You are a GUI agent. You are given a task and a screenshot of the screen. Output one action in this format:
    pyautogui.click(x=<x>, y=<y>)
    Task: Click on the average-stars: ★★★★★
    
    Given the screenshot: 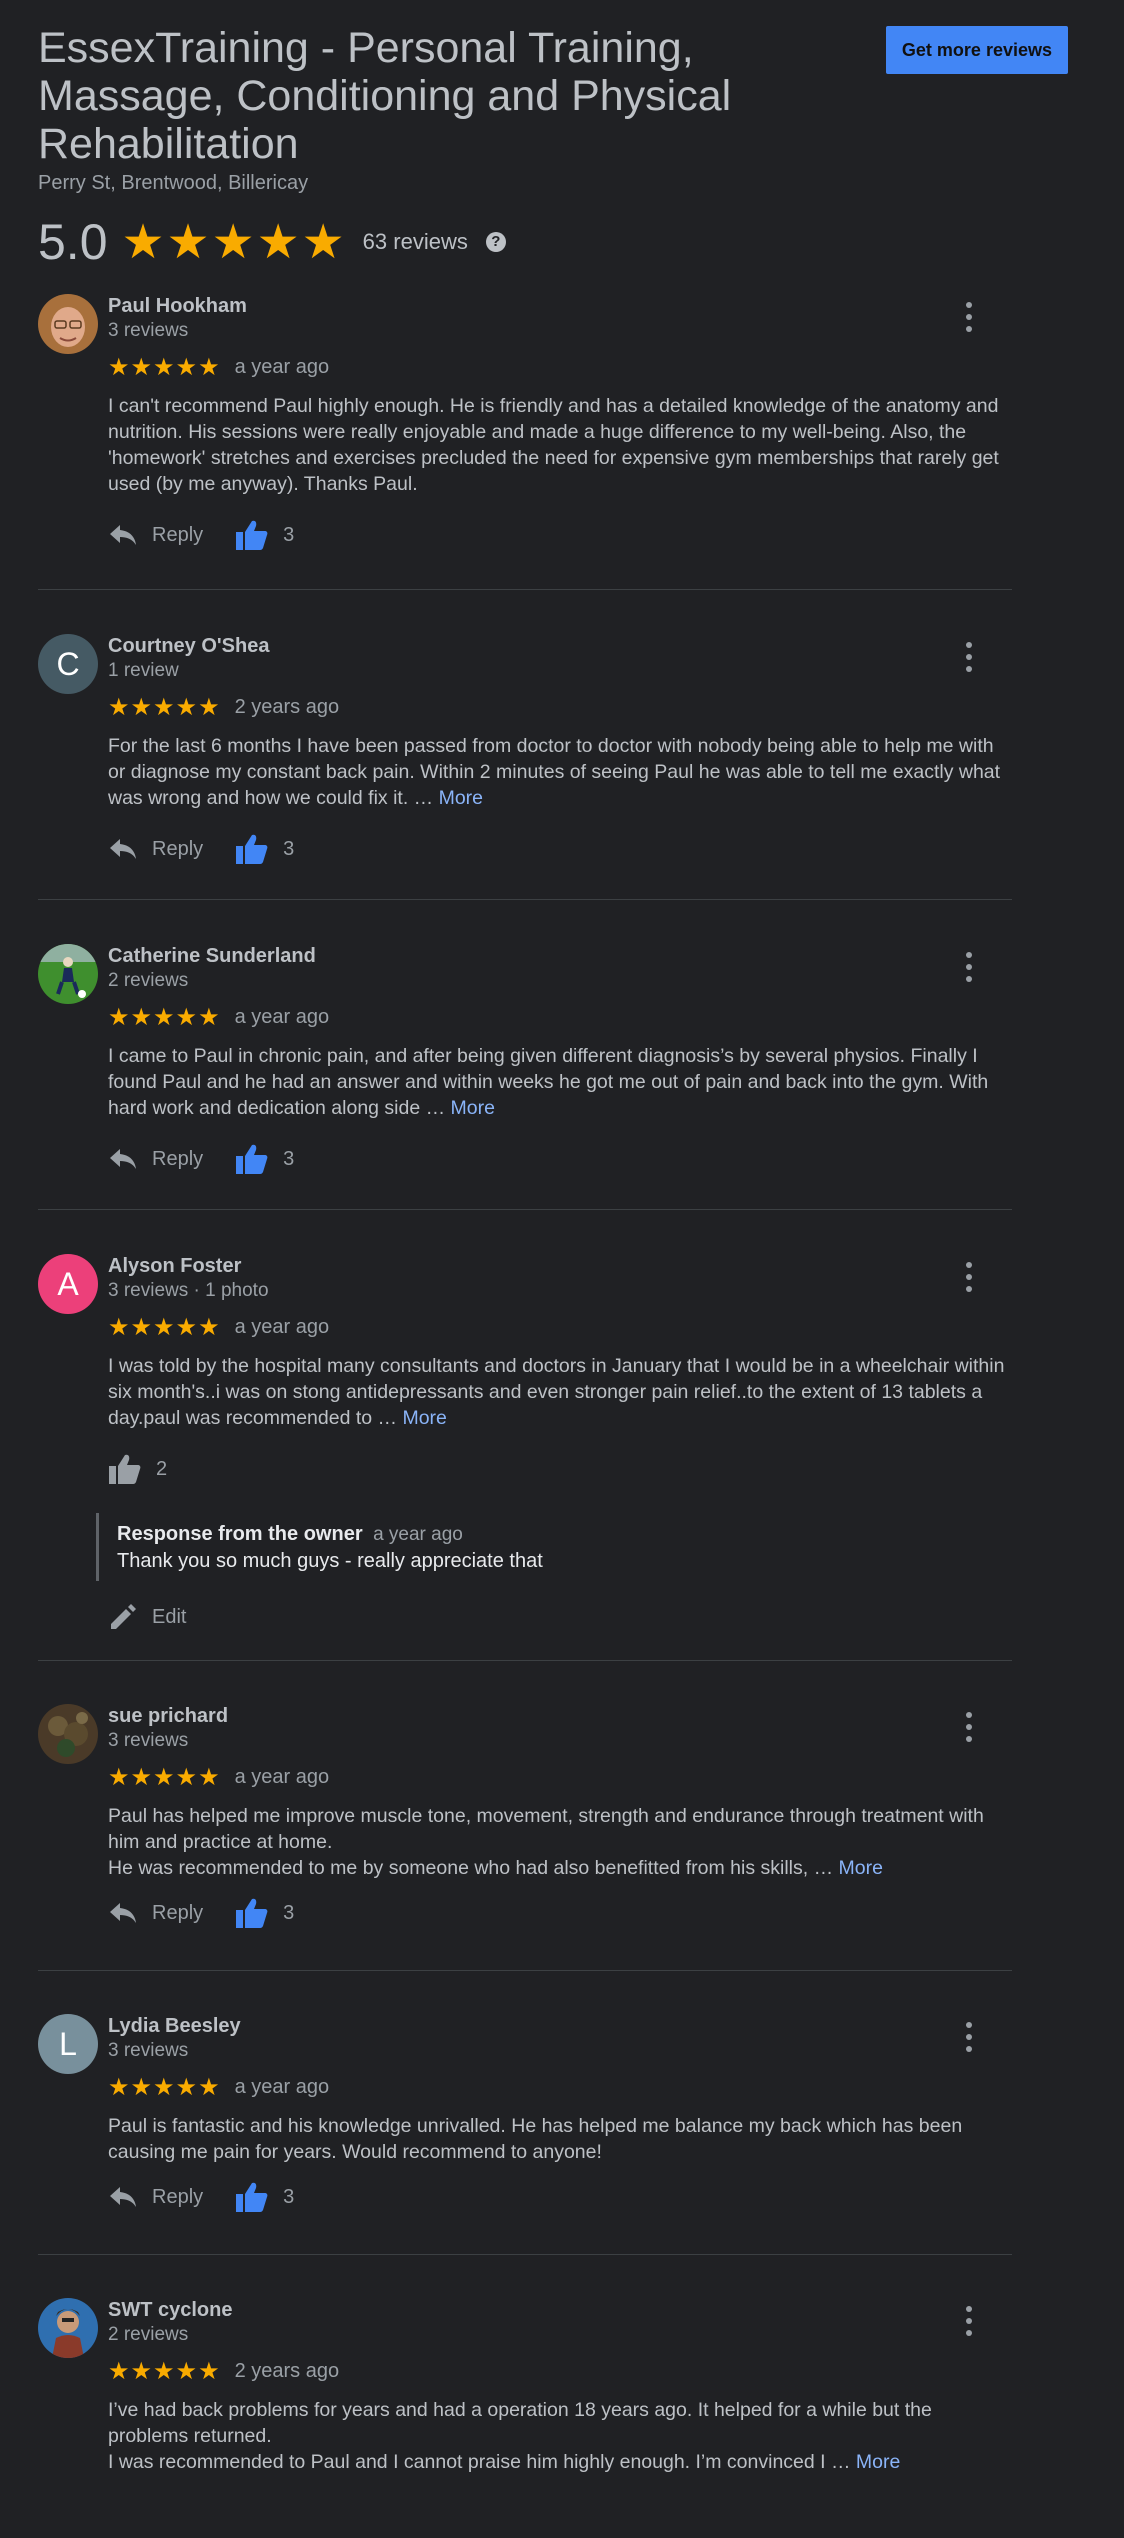 What is the action you would take?
    pyautogui.click(x=234, y=242)
    